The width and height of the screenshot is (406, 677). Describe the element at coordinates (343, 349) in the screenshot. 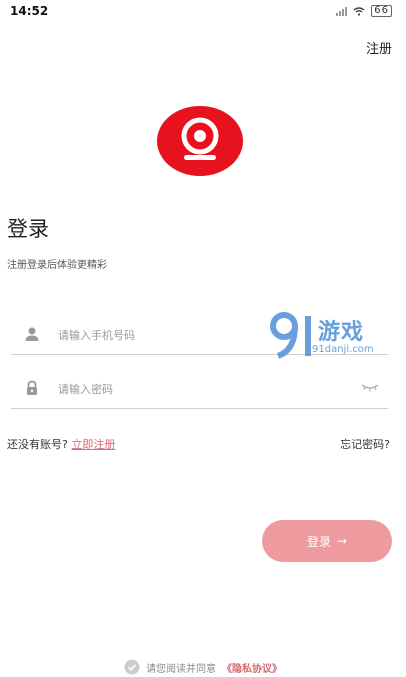

I see `watermark-url: 91danji.com` at that location.